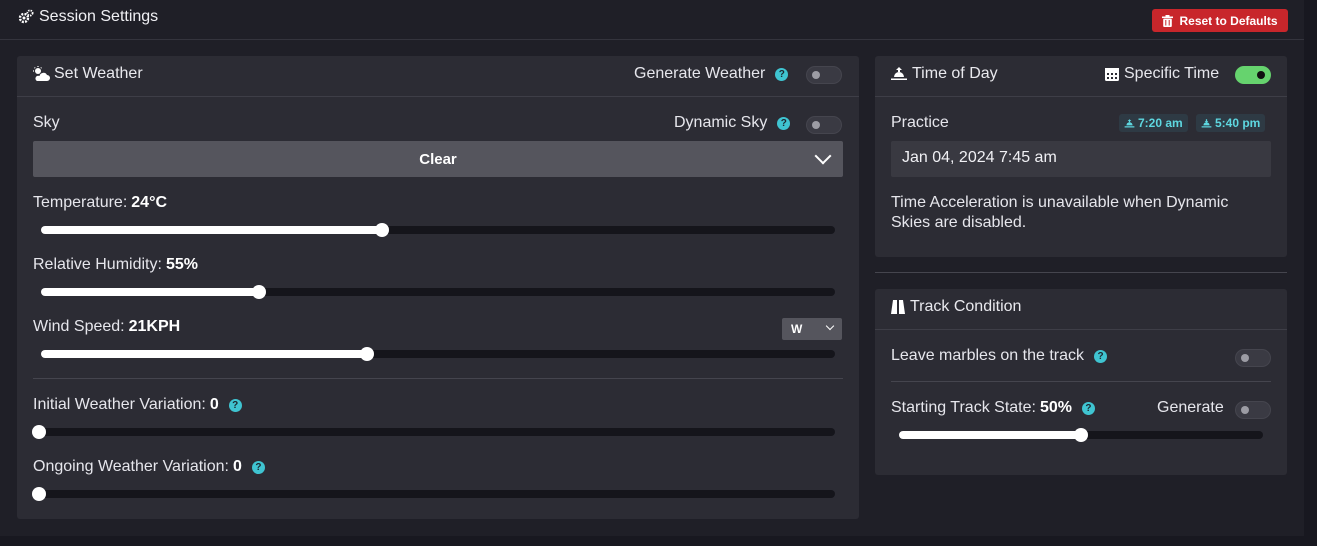 This screenshot has width=1317, height=546. What do you see at coordinates (438, 354) in the screenshot?
I see `wind-speed-slider` at bounding box center [438, 354].